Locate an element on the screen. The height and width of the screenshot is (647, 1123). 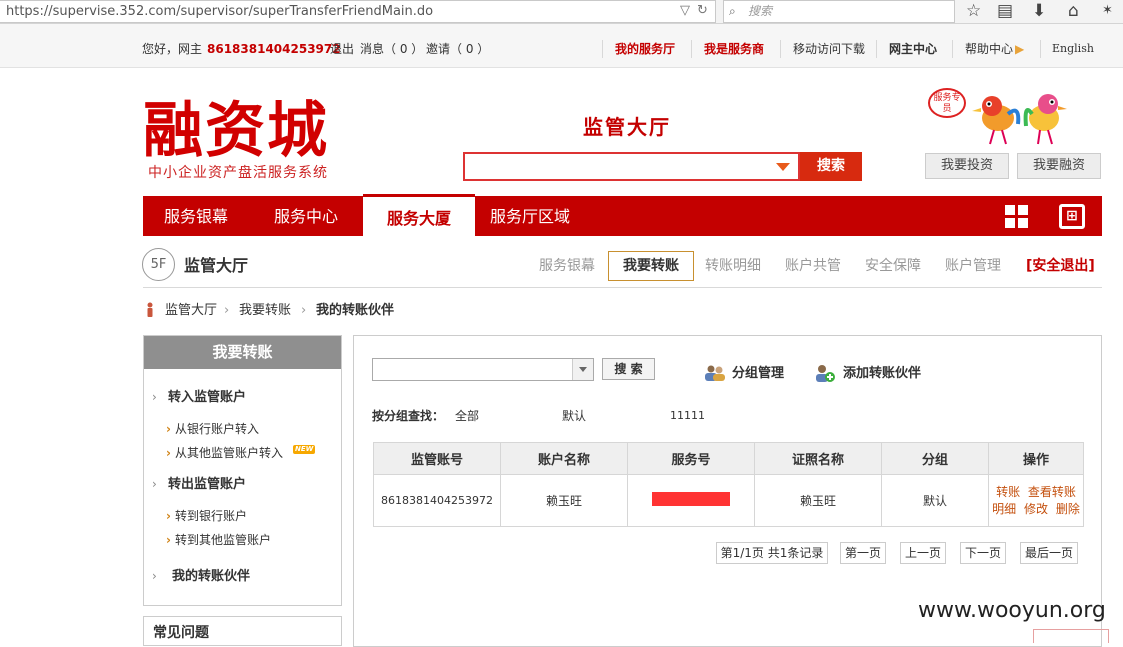
account-number: 8618381404253972 is located at coordinates (274, 49).